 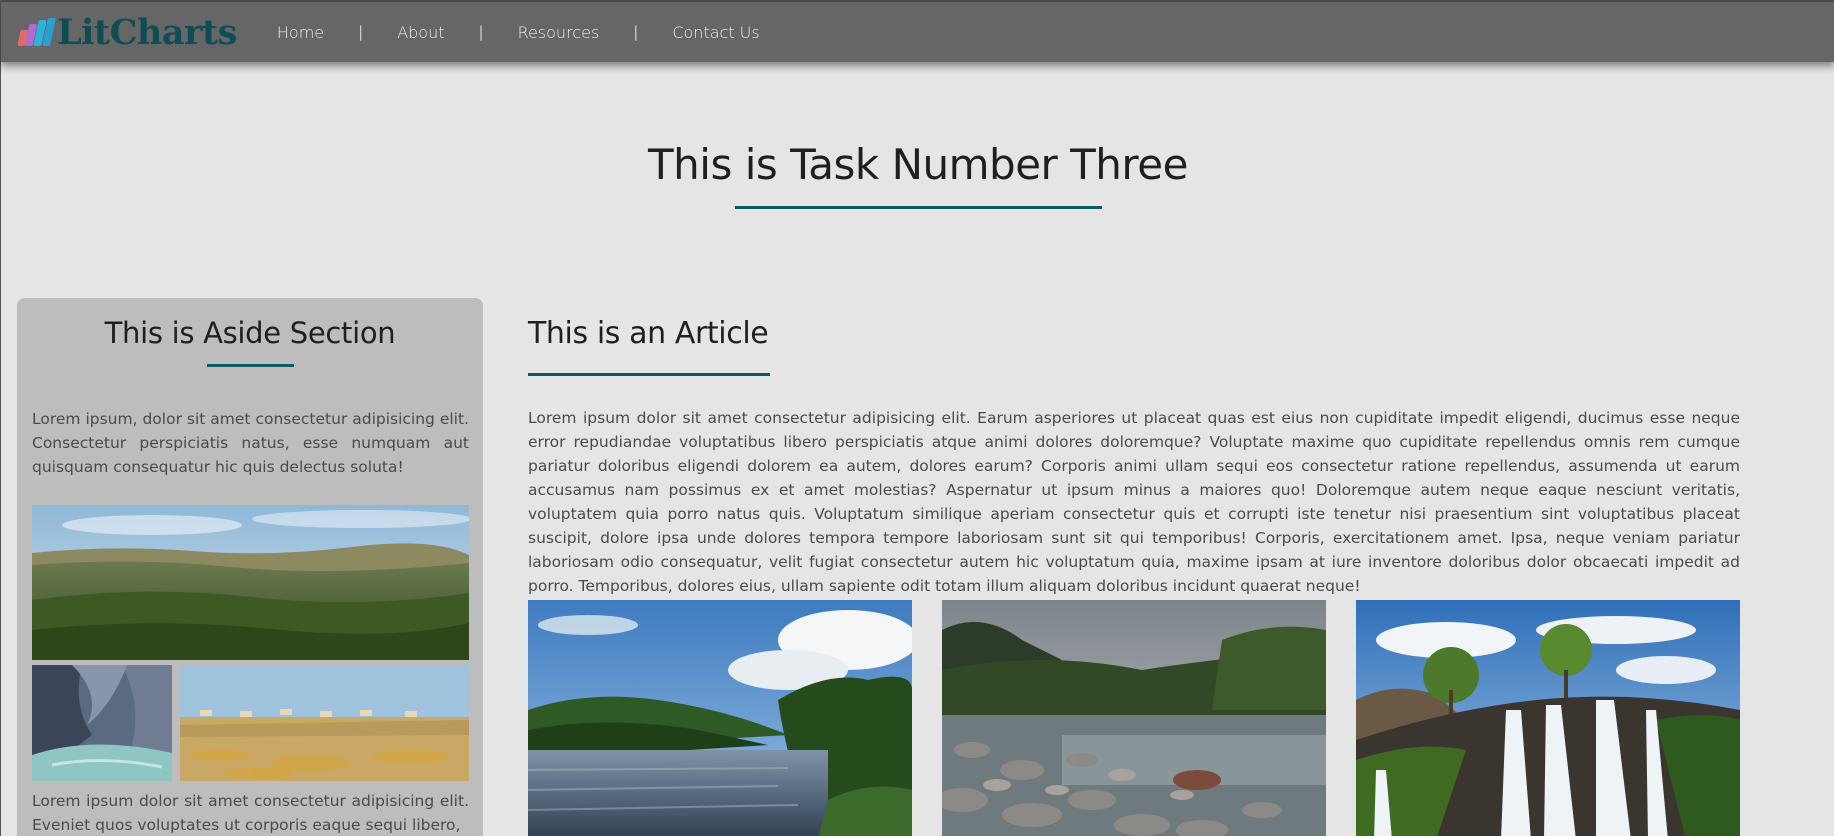 I want to click on main-nav: Home | About | Resources | Contact Us, so click(x=518, y=32).